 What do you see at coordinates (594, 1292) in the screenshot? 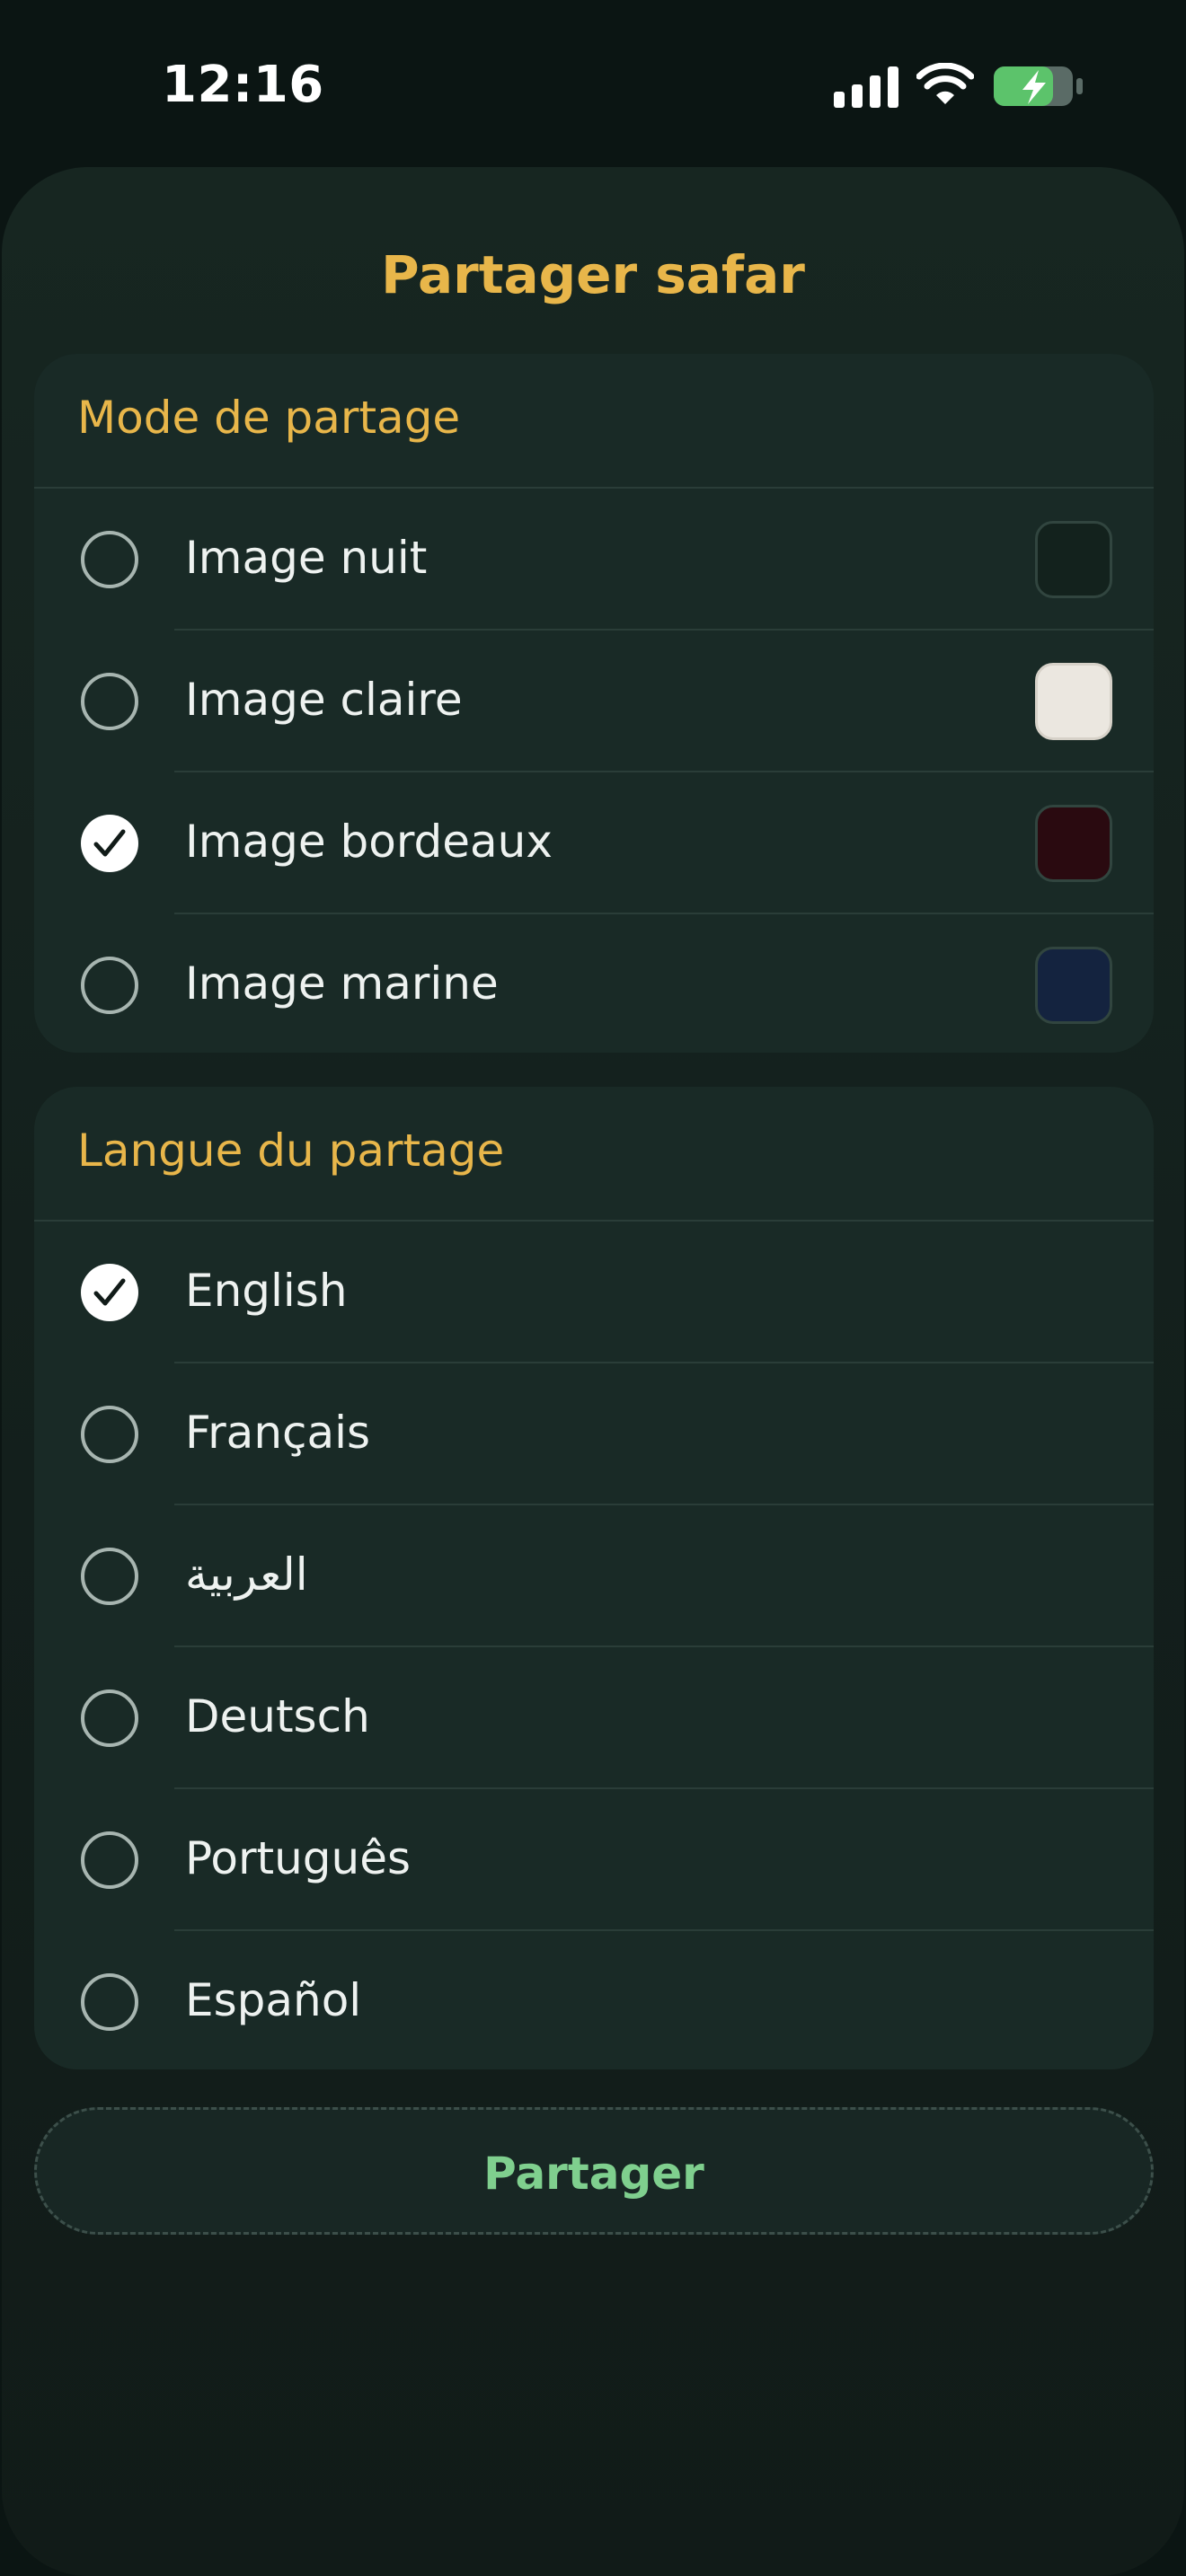
I see `language-option-english: English` at bounding box center [594, 1292].